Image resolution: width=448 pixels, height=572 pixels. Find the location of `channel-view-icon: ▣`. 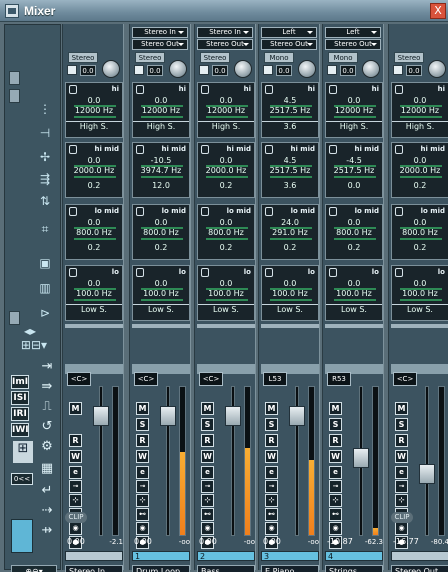

channel-view-icon: ▣ is located at coordinates (45, 263).